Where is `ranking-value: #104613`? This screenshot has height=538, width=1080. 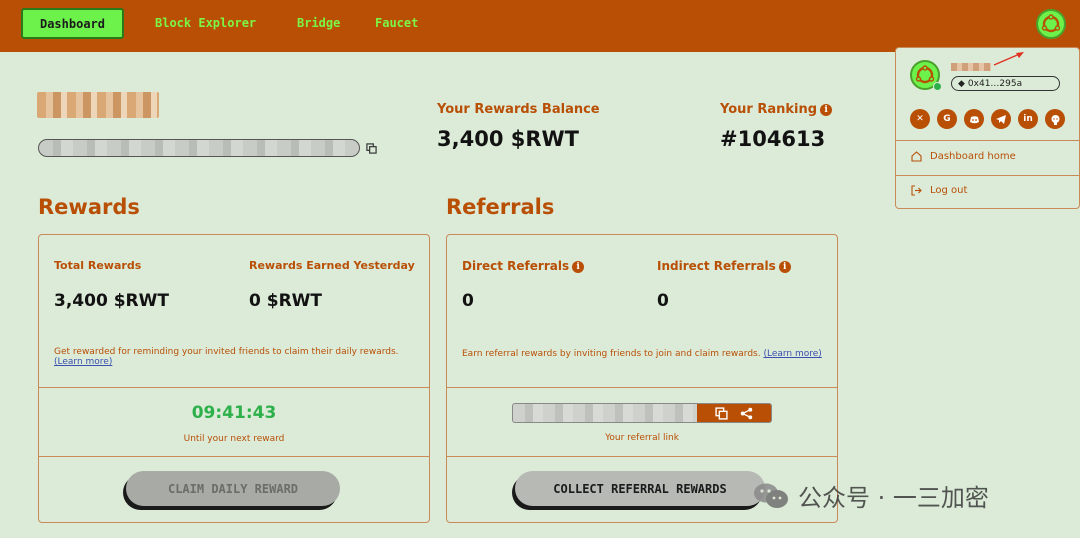
ranking-value: #104613 is located at coordinates (773, 139).